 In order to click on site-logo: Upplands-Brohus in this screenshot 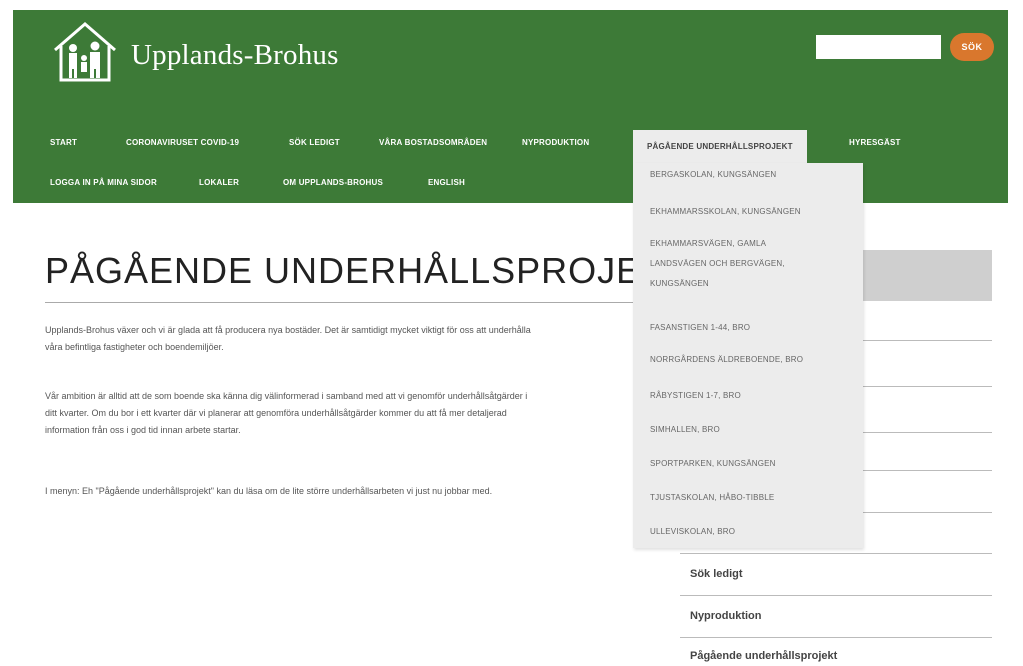, I will do `click(195, 52)`.